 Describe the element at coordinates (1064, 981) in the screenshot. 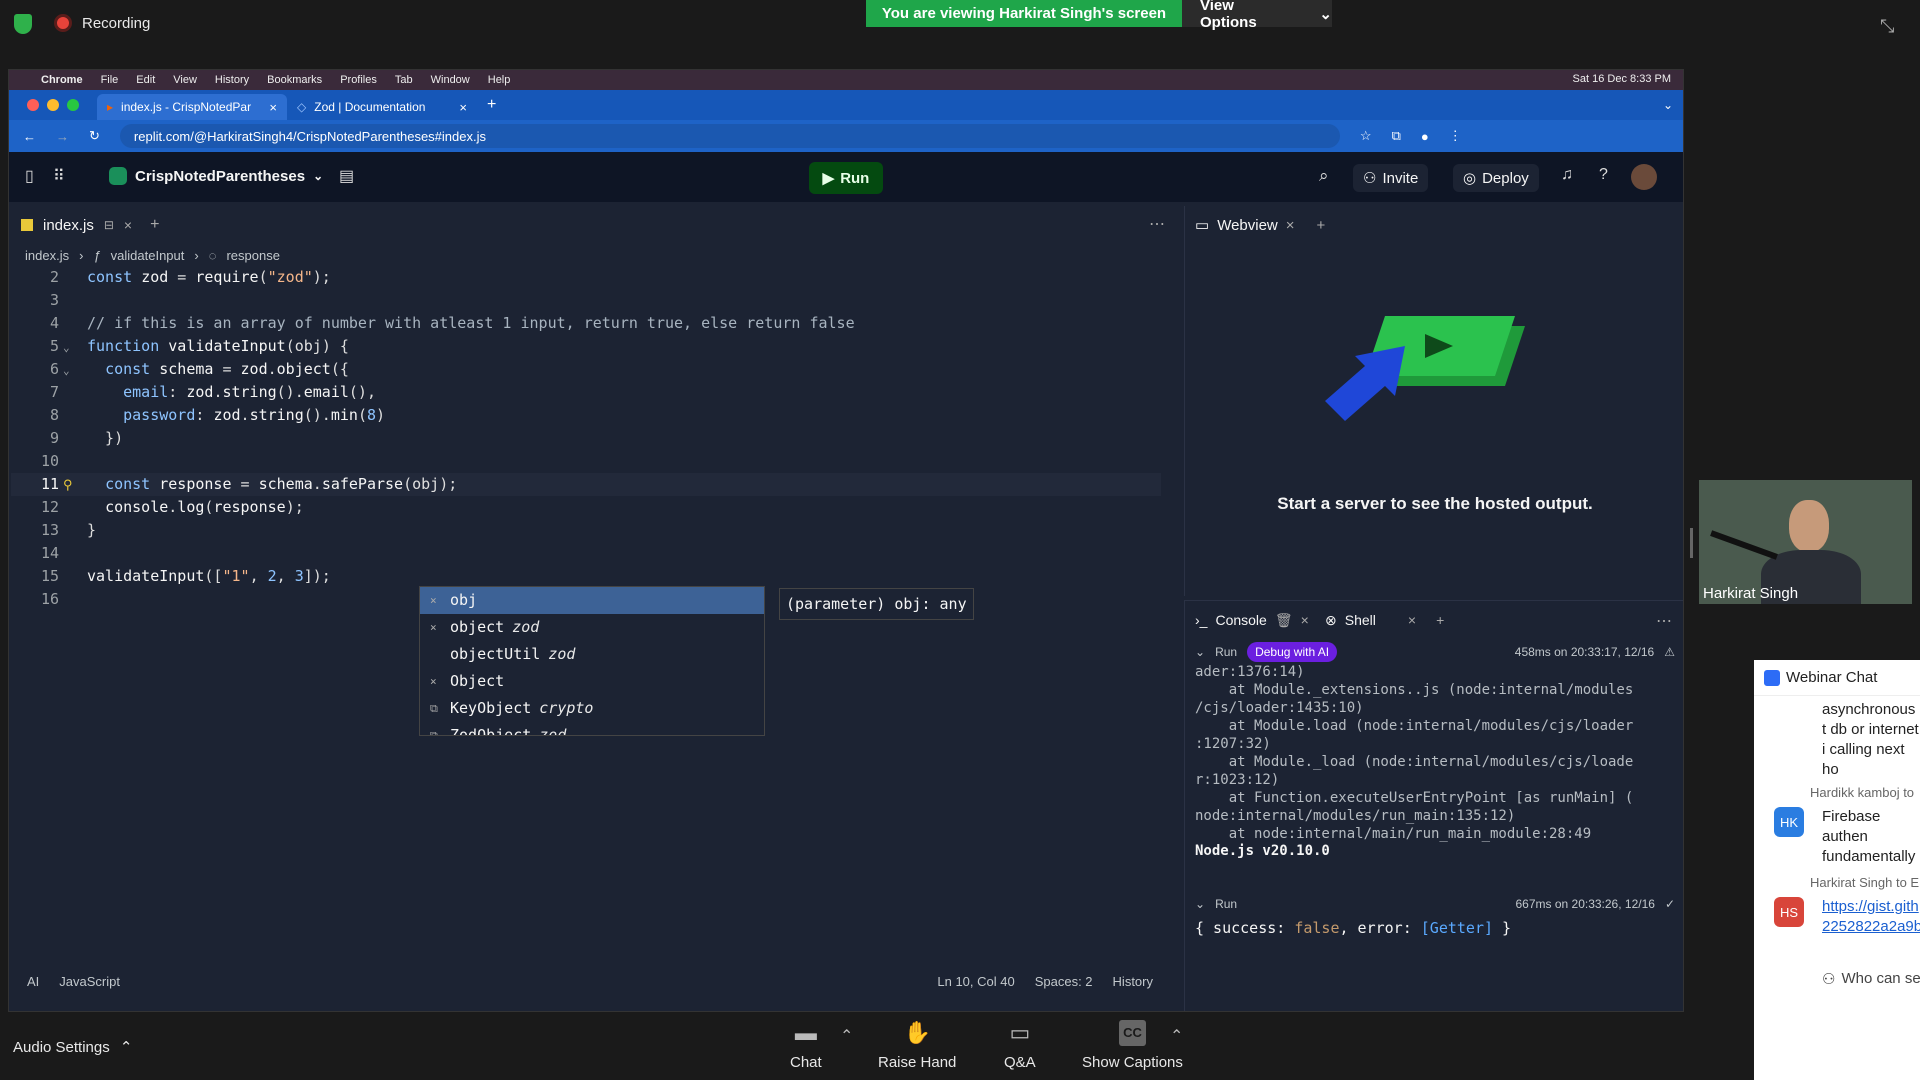

I see `indent-status: Spaces: 2` at that location.